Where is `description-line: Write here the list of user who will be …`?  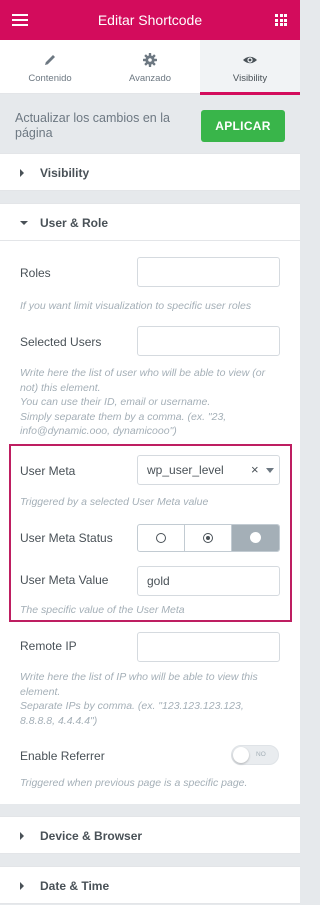
description-line: Write here the list of user who will be … is located at coordinates (143, 373).